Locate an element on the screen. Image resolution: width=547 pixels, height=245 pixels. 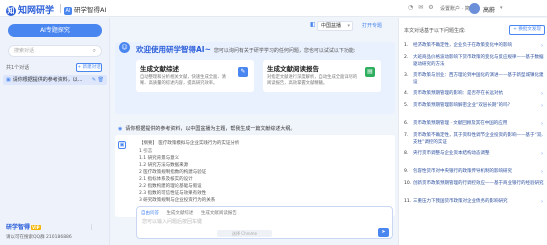
search-input: 搜索对话 ⌕ is located at coordinates (55, 51).